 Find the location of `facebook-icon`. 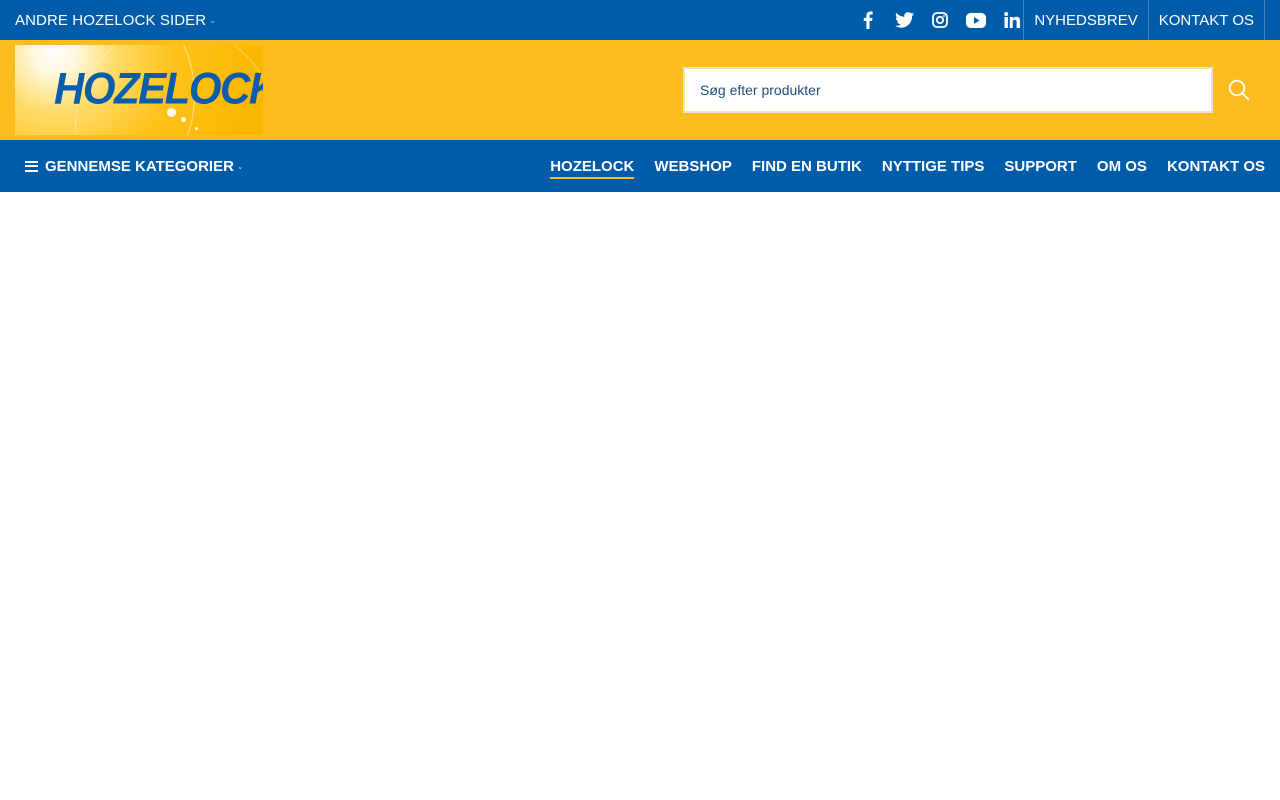

facebook-icon is located at coordinates (868, 20).